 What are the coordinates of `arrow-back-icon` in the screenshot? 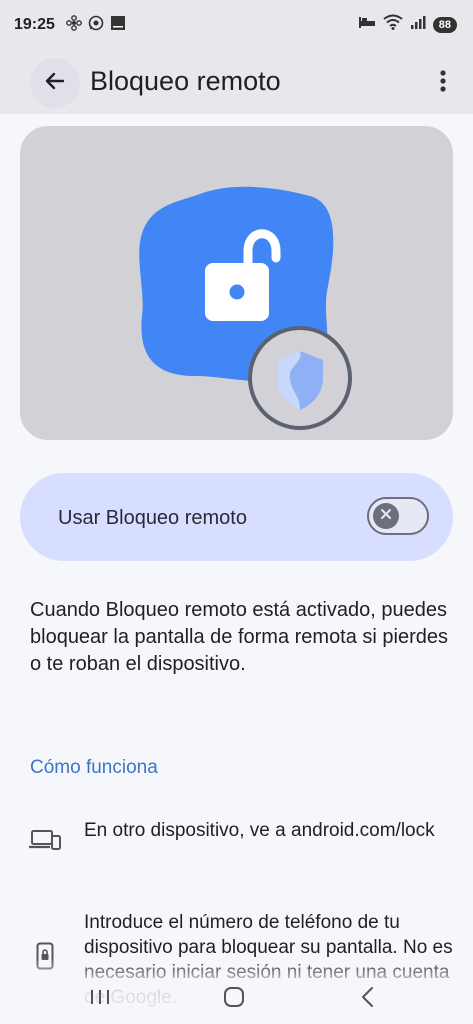 It's located at (55, 83).